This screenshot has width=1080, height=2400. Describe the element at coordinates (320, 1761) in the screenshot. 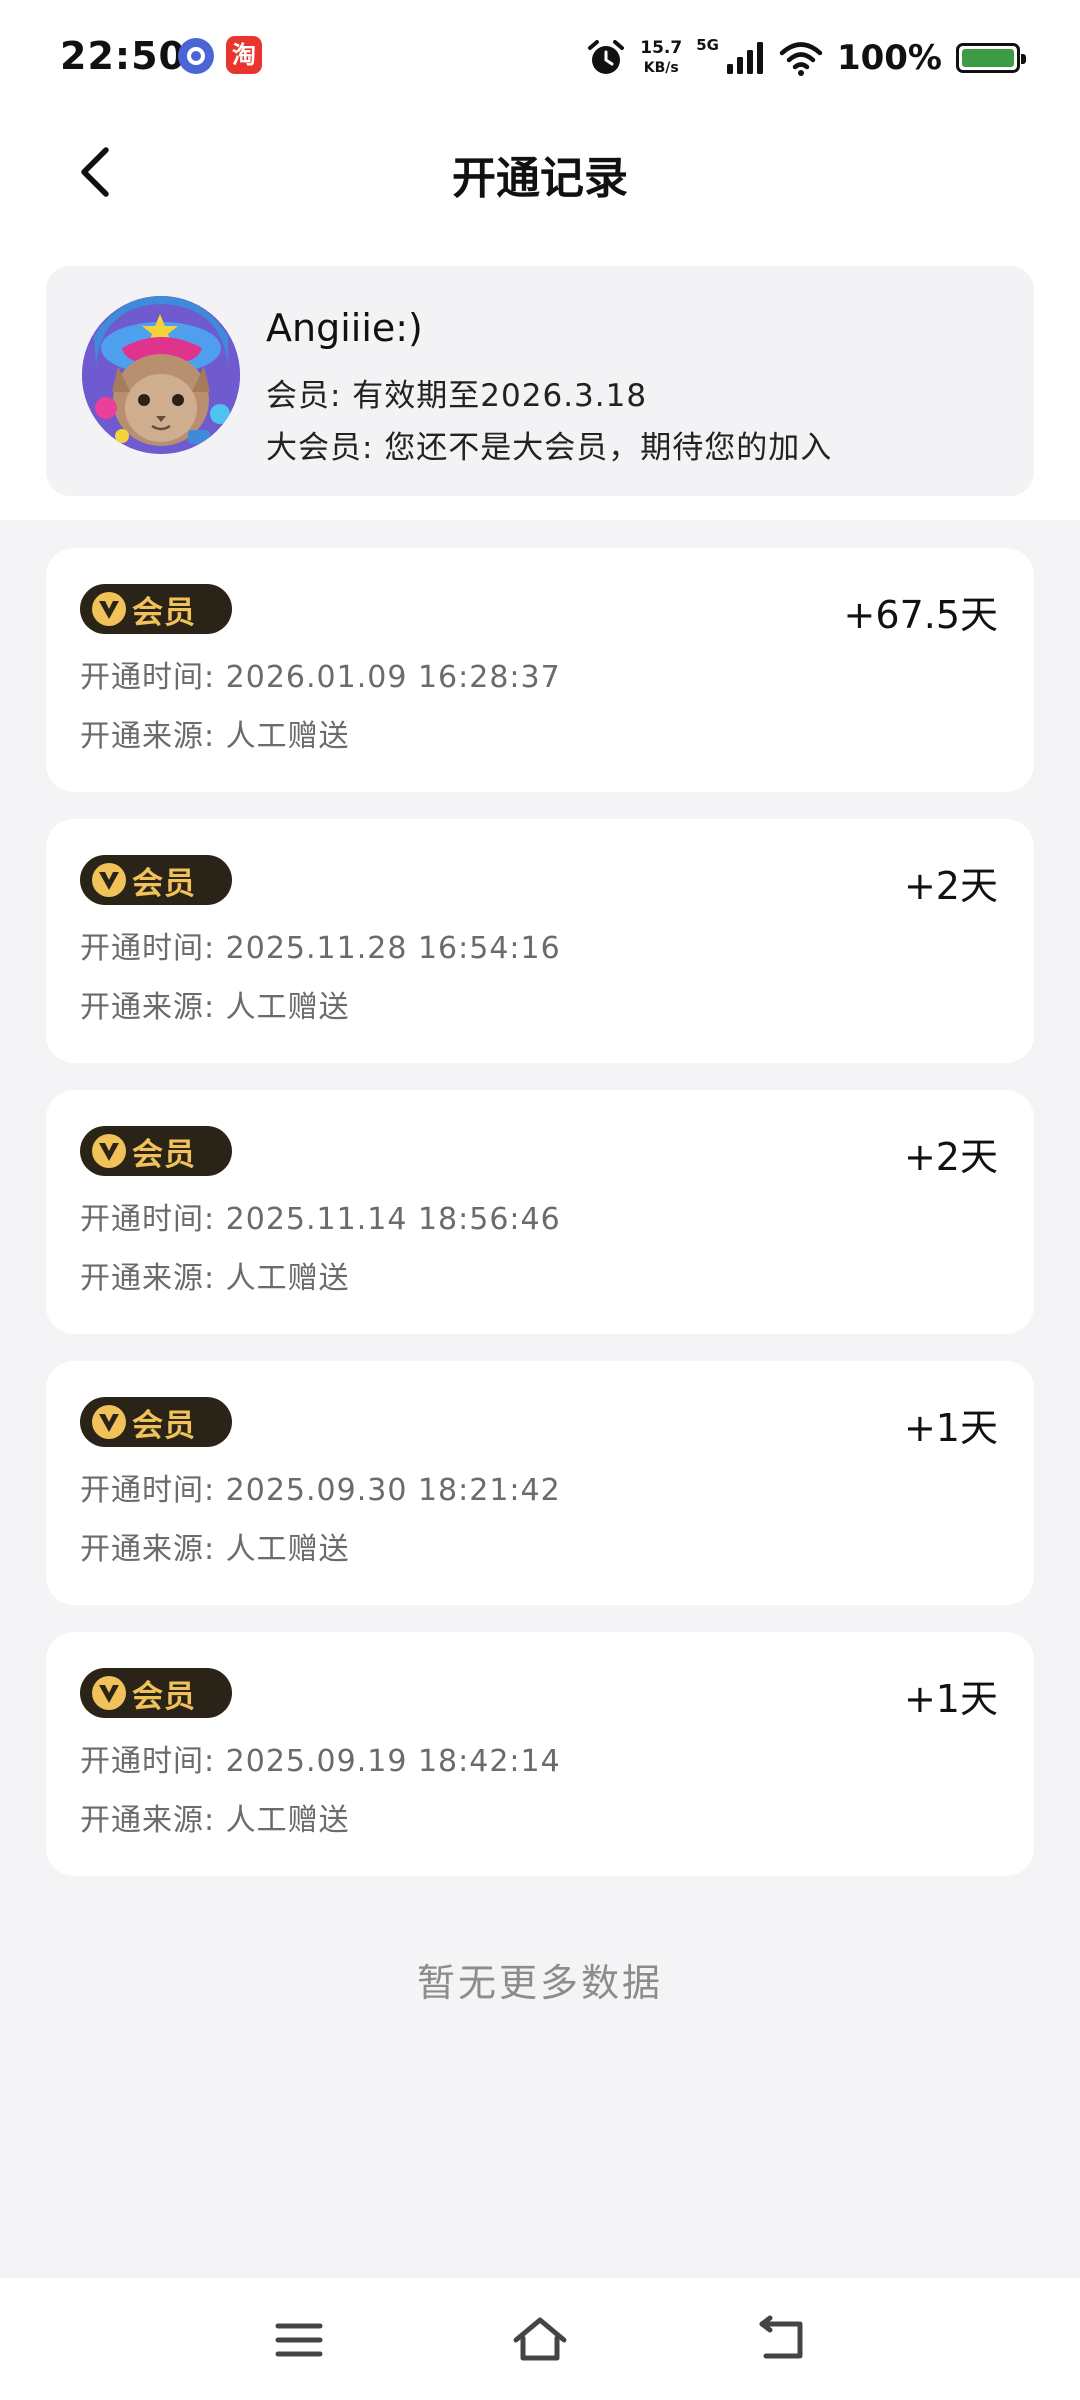

I see `record-open-time: 开通时间: 2025.09.19 18:42:14` at that location.